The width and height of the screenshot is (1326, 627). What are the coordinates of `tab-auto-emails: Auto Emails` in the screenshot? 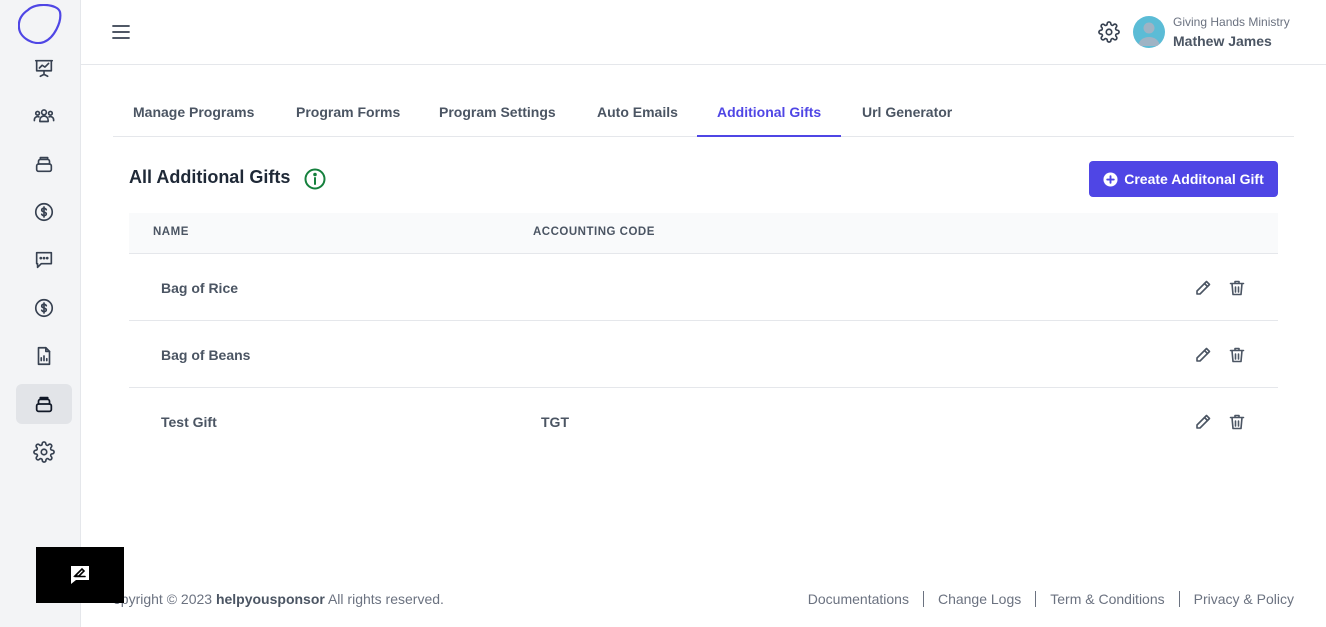 It's located at (637, 114).